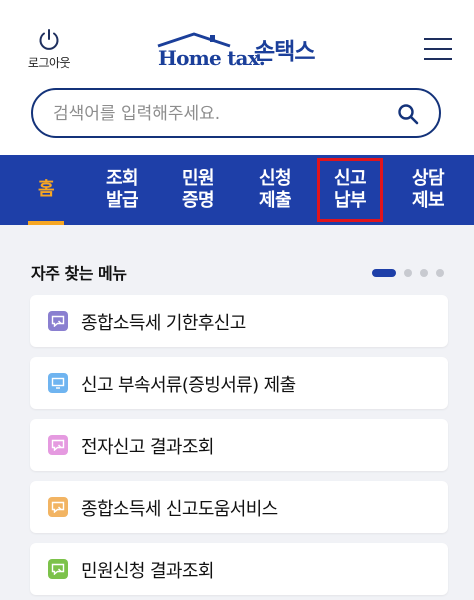 The image size is (474, 600). What do you see at coordinates (384, 273) in the screenshot?
I see `pager-dot-active` at bounding box center [384, 273].